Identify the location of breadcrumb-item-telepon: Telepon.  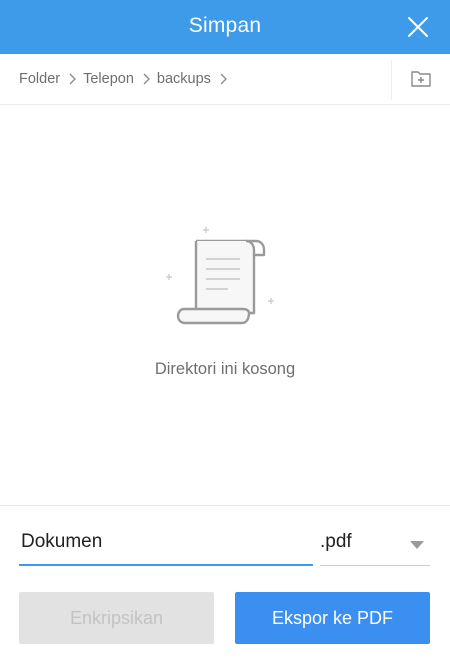
(108, 79).